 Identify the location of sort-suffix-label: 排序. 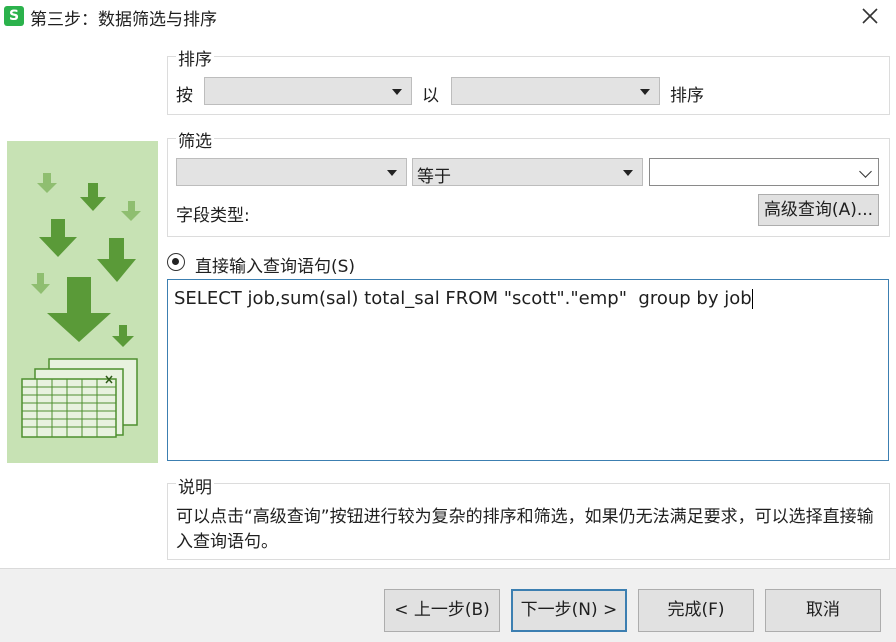
(687, 96).